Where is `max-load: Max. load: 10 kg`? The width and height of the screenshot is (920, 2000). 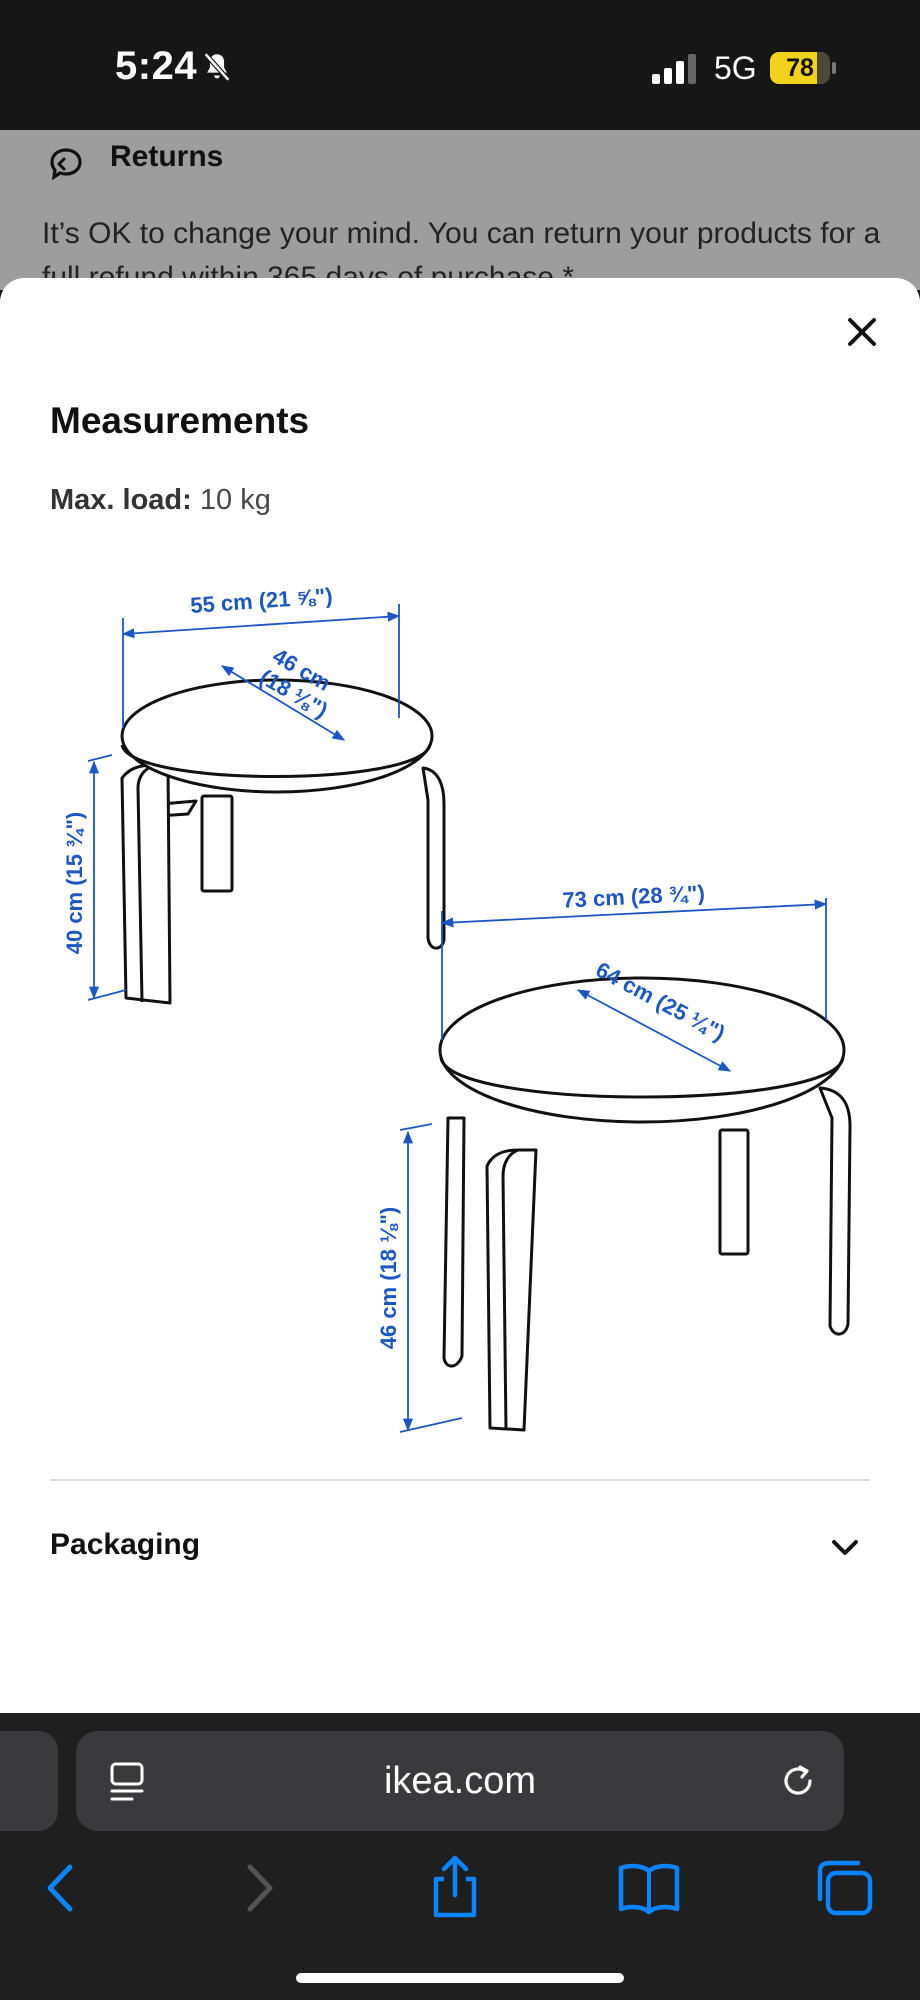 max-load: Max. load: 10 kg is located at coordinates (160, 500).